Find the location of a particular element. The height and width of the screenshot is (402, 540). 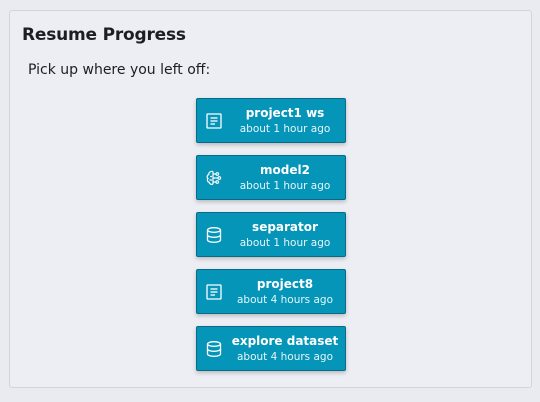

item-name: project1 ws is located at coordinates (285, 113).